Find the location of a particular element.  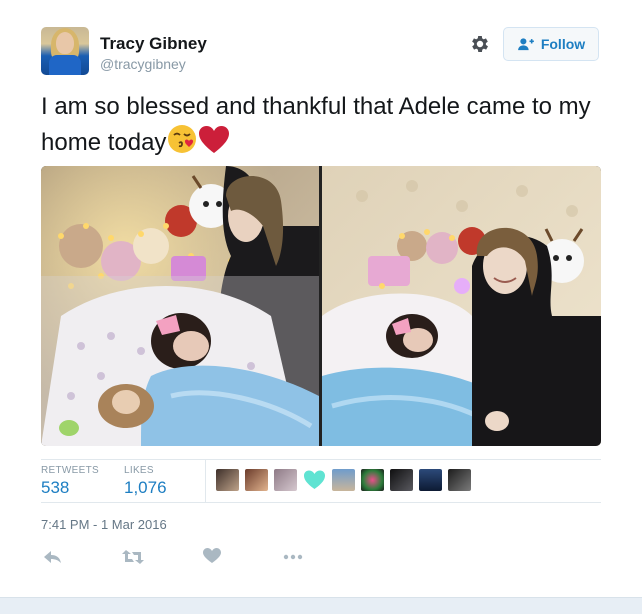

stats-bar: RETWEETS 538 LIKES 1,076 is located at coordinates (321, 481).